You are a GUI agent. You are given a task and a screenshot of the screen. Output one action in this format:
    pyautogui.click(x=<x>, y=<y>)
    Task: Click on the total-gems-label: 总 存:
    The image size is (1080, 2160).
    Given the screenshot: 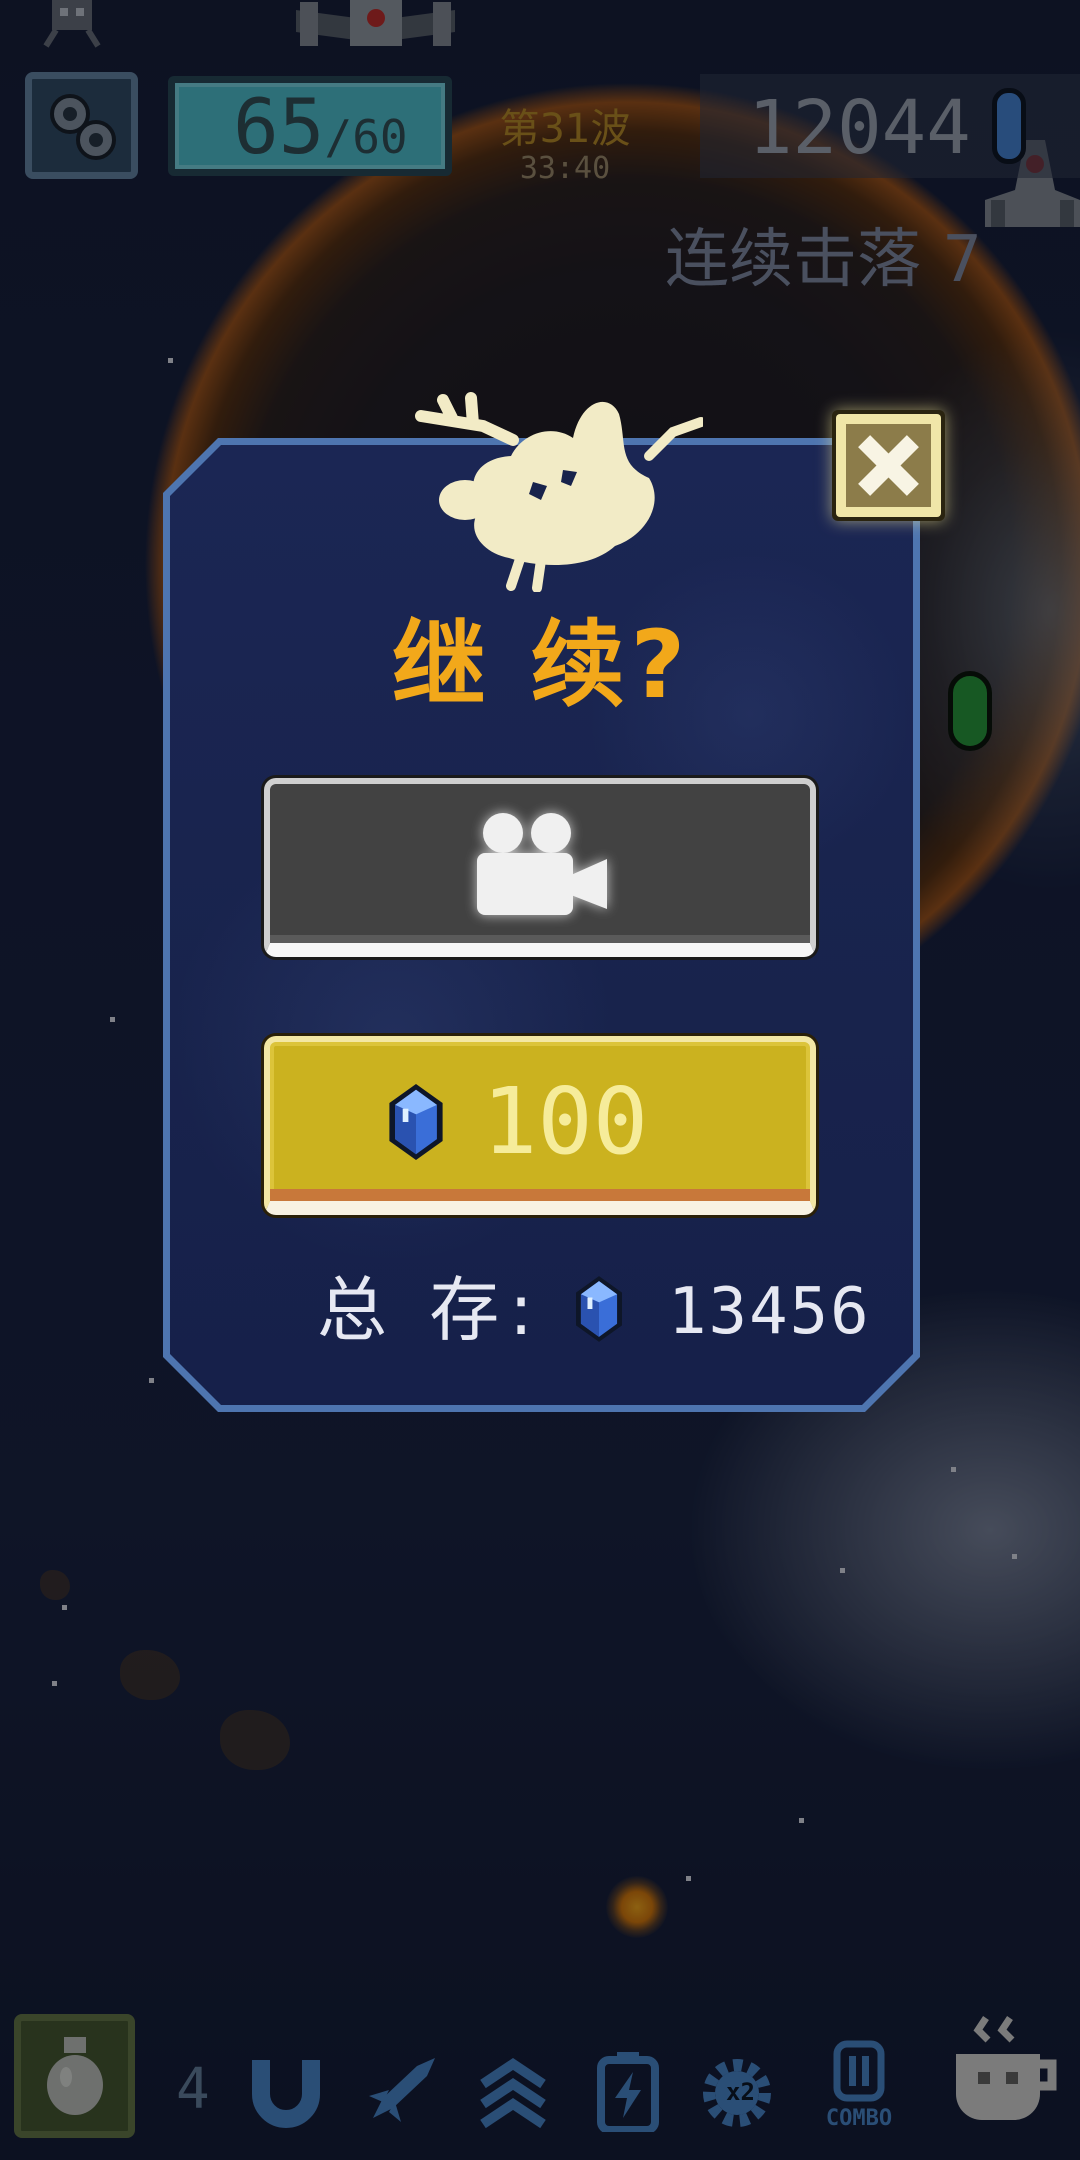 What is the action you would take?
    pyautogui.click(x=430, y=1310)
    